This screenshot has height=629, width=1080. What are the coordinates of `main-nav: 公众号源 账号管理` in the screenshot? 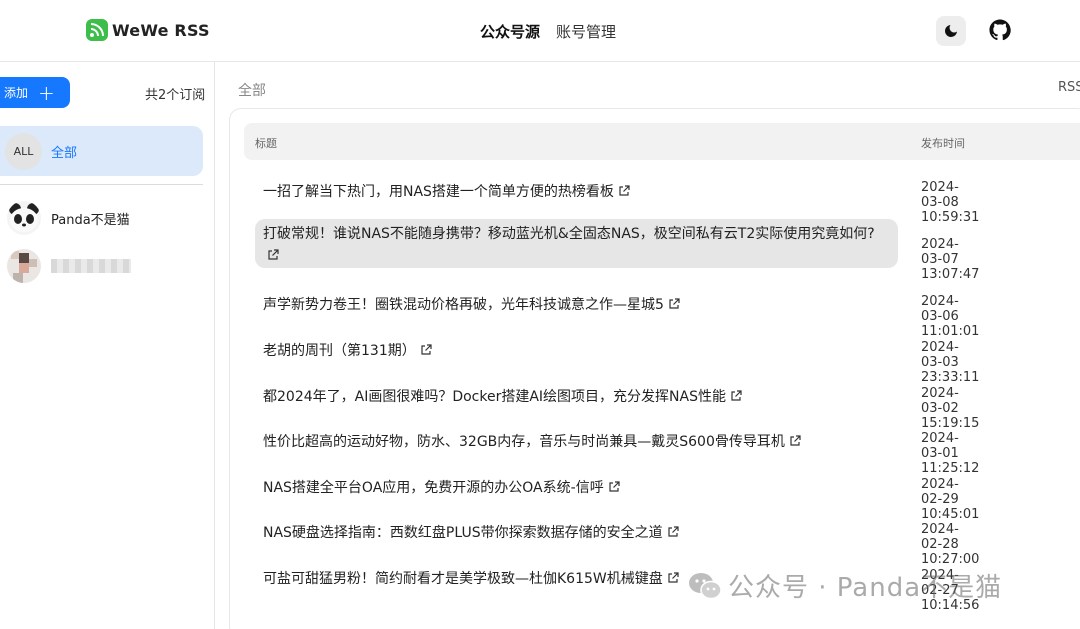 It's located at (548, 31).